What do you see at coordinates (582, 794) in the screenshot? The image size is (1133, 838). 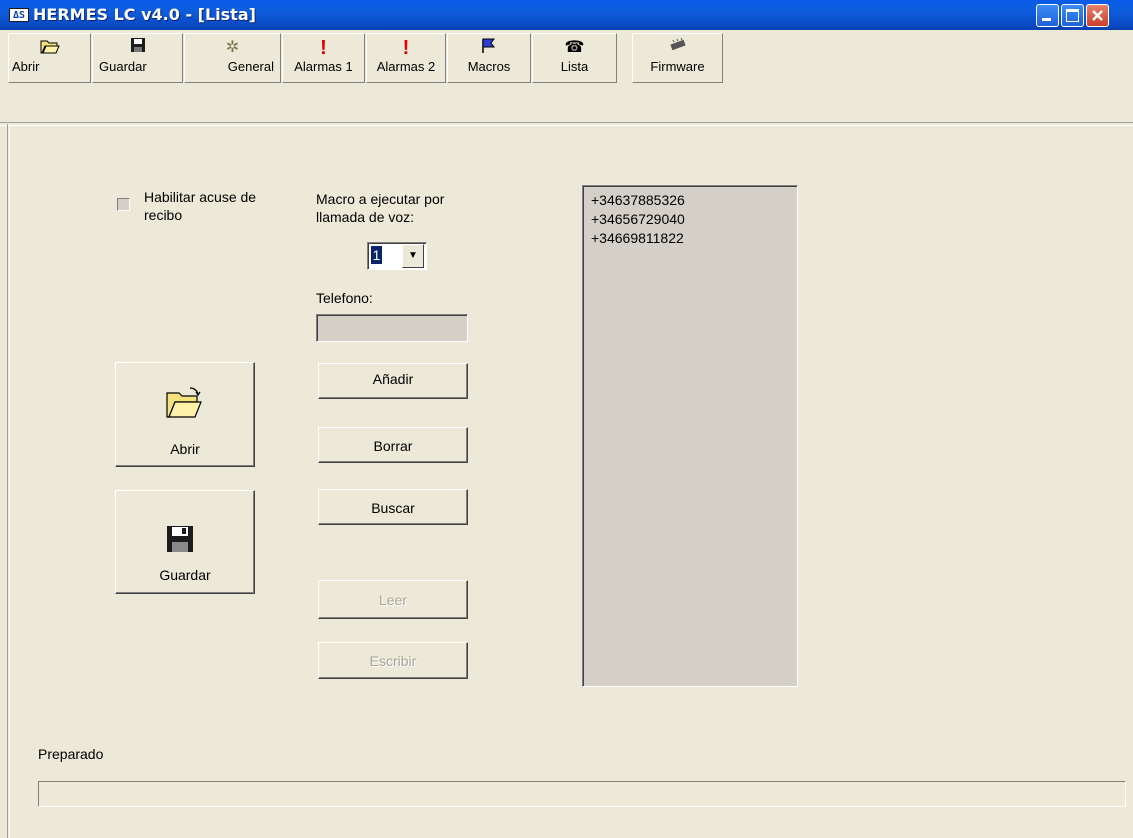 I see `progress-bar` at bounding box center [582, 794].